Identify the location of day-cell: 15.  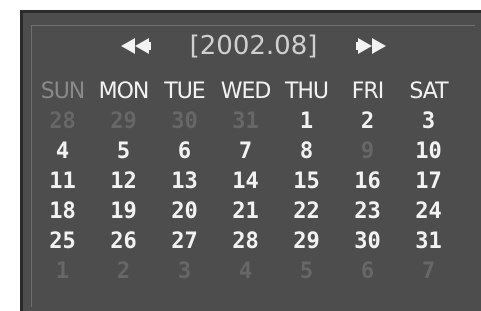
(306, 181).